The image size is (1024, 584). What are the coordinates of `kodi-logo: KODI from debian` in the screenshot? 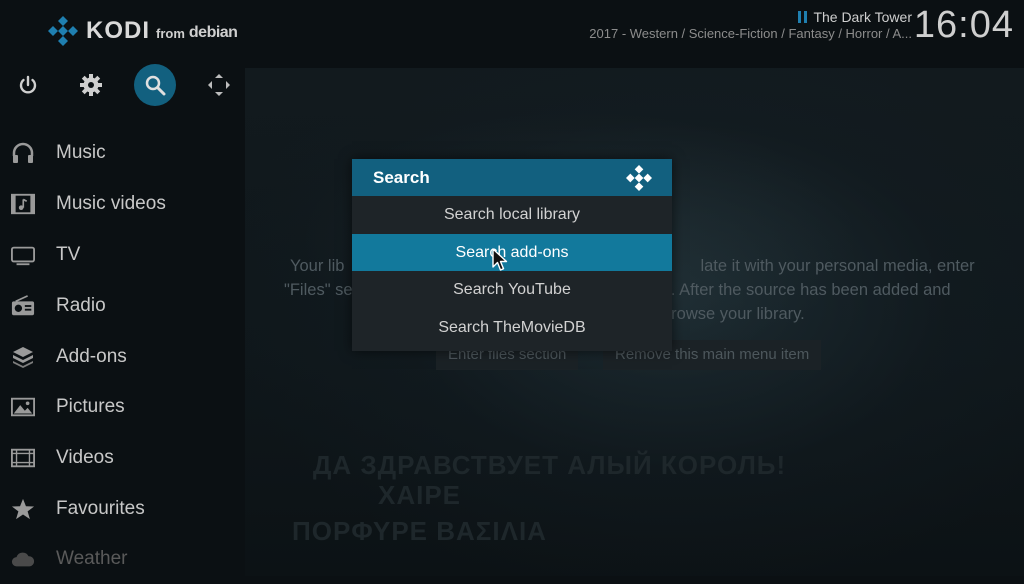 It's located at (143, 31).